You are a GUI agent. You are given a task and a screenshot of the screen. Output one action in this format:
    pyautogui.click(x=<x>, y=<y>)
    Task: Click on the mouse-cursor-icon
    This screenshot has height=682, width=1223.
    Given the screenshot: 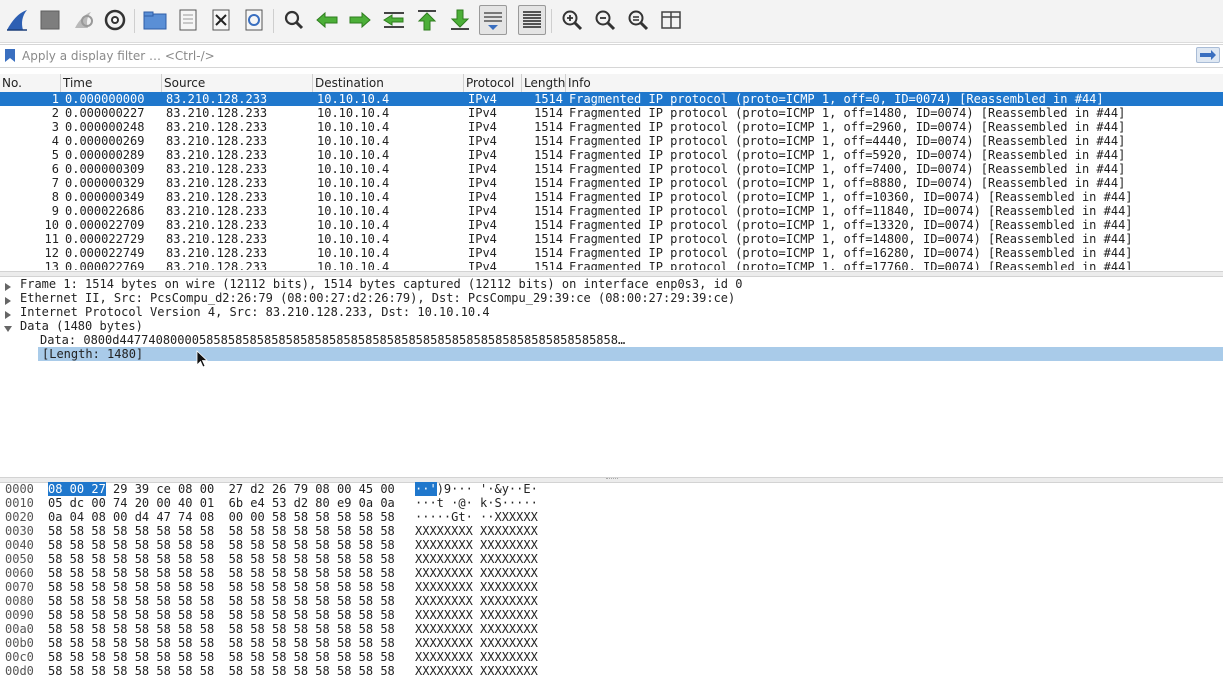 What is the action you would take?
    pyautogui.click(x=202, y=359)
    